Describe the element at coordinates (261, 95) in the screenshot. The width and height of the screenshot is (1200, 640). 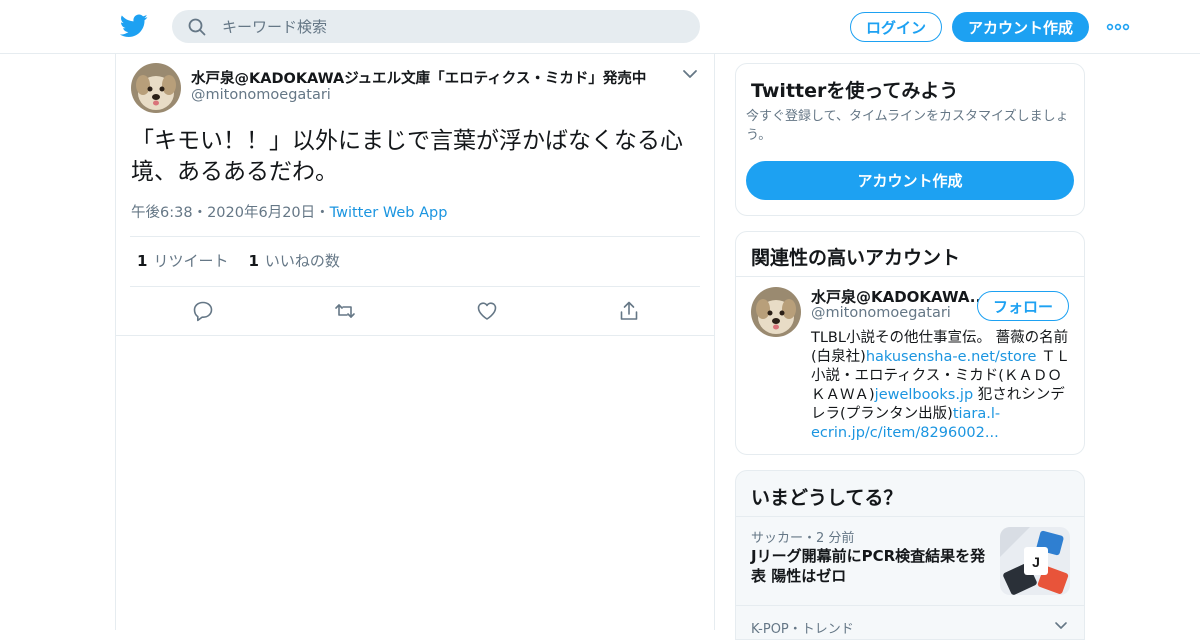
I see `author-handle: @mitonomoegatari` at that location.